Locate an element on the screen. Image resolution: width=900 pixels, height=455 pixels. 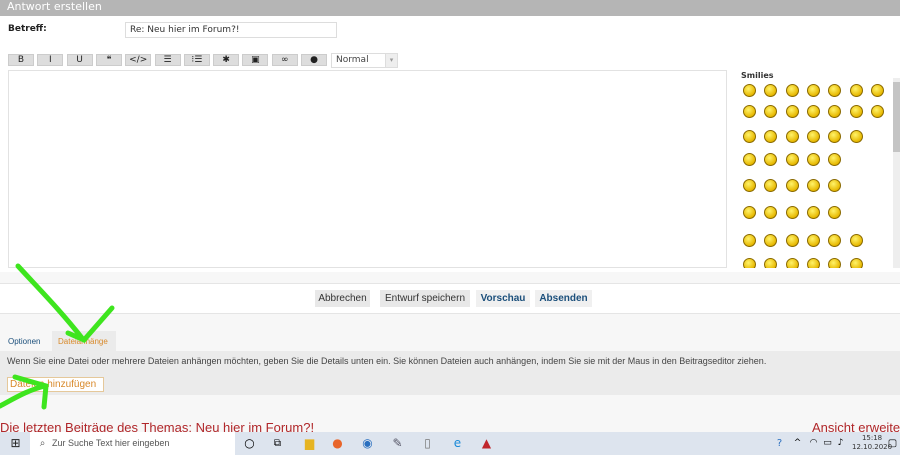
arrow-head is located at coordinates (90, 324).